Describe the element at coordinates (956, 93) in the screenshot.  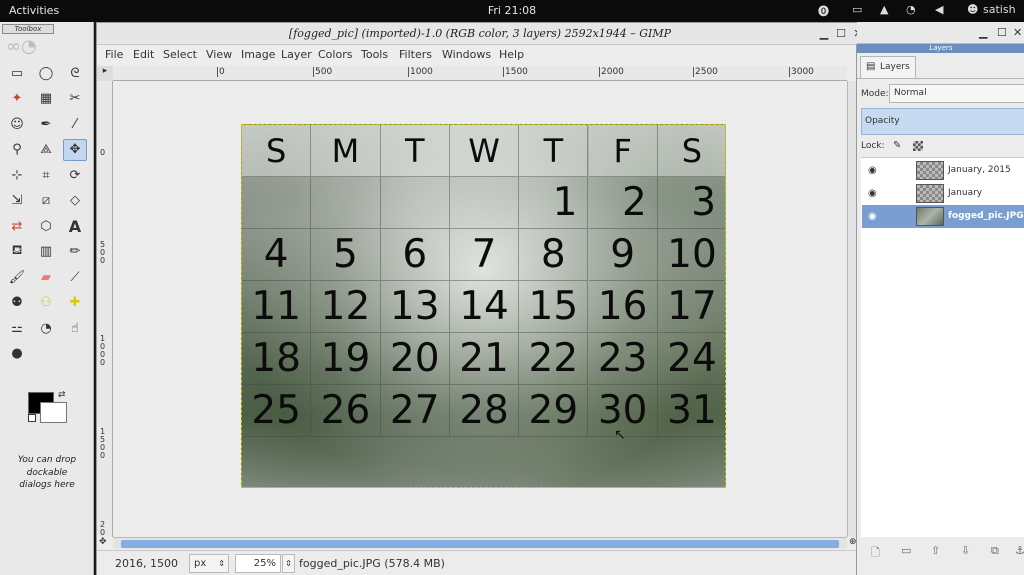
I see `mode-select: Normal` at that location.